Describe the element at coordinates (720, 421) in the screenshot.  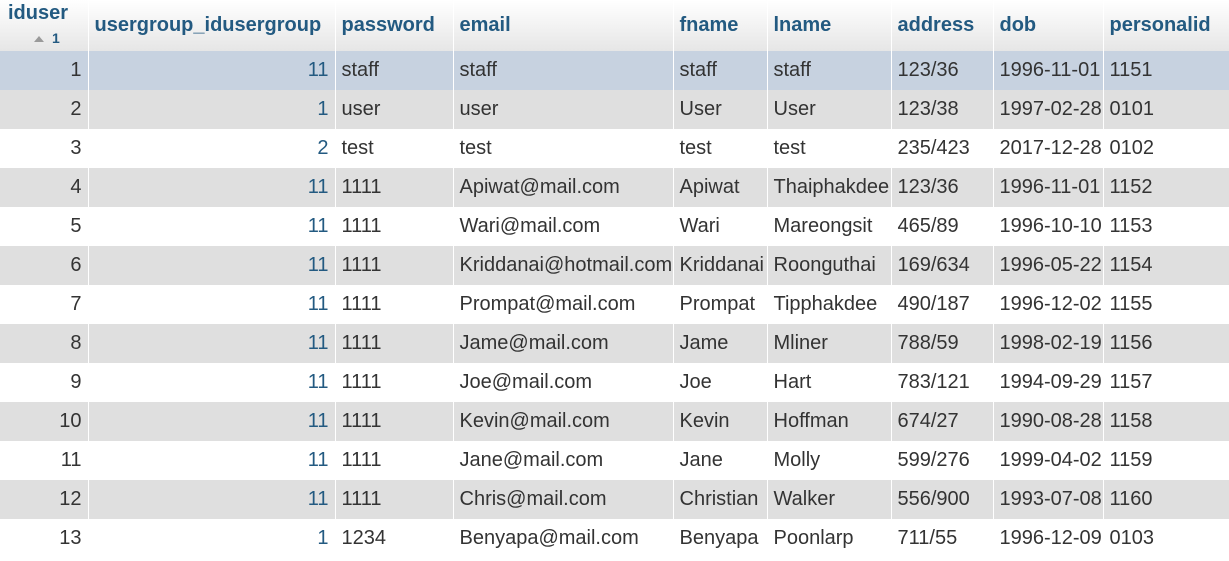
I see `cell-fname: Kevin` at that location.